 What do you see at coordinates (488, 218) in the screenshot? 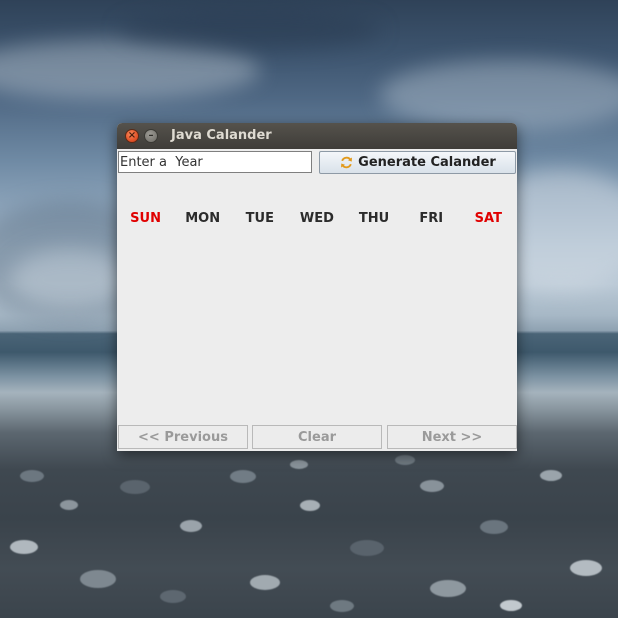
I see `weekday-label: SAT` at bounding box center [488, 218].